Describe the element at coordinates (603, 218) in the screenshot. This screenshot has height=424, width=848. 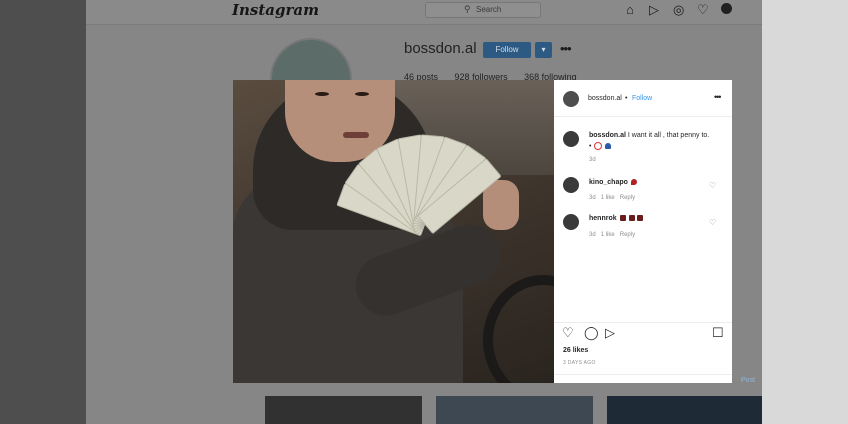
I see `comment-username: hennrok` at that location.